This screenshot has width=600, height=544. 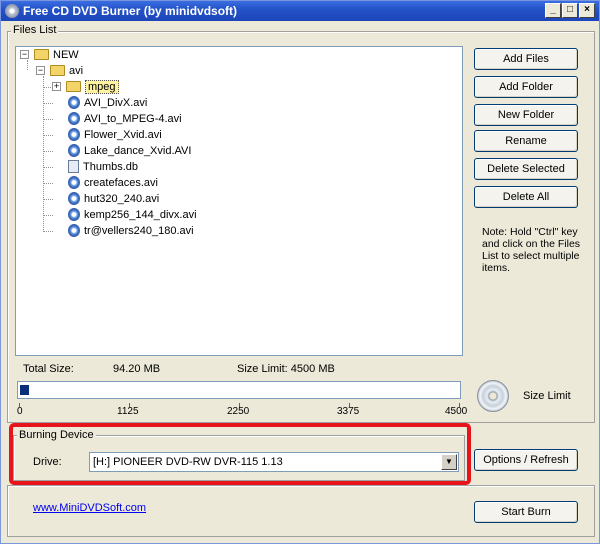 I want to click on highlight-frame, so click(x=240, y=454).